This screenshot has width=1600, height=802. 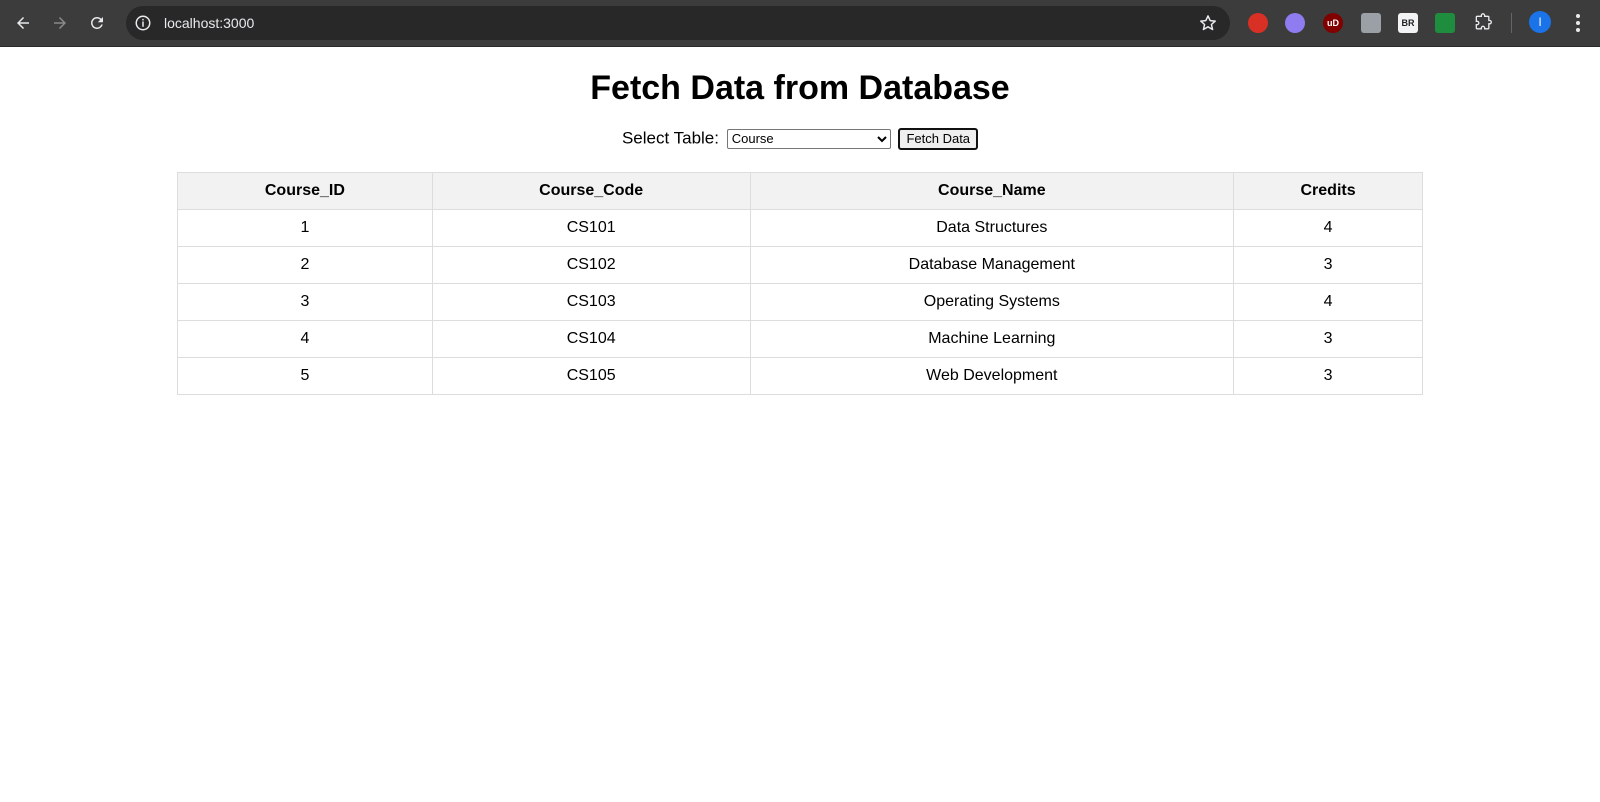 I want to click on select-table-label: Select Table:, so click(x=670, y=138).